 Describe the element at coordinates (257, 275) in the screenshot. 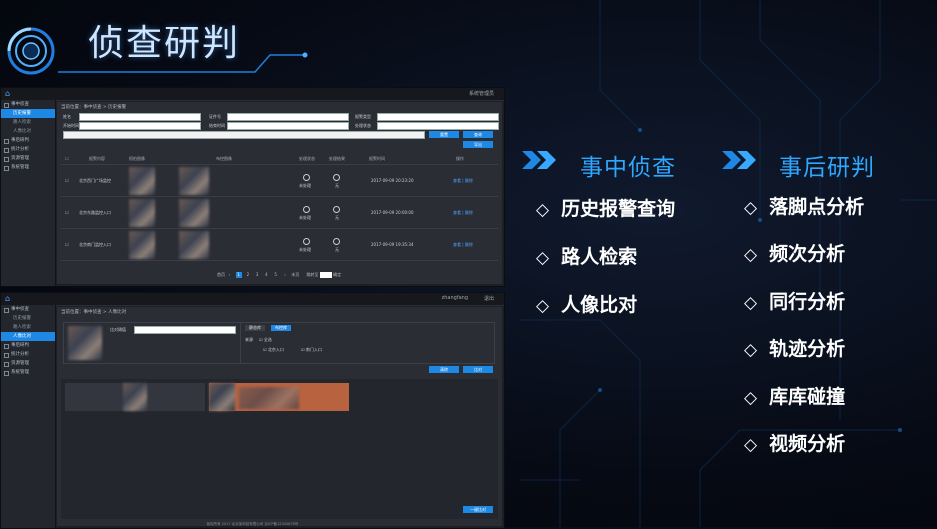

I see `page-number: 3` at that location.